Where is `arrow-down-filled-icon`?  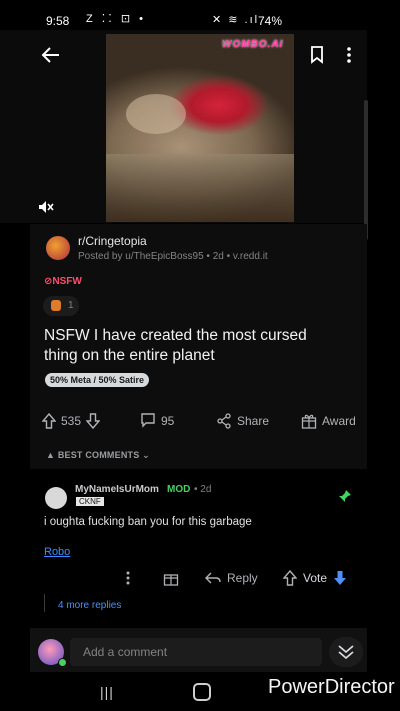
arrow-down-filled-icon is located at coordinates (340, 578).